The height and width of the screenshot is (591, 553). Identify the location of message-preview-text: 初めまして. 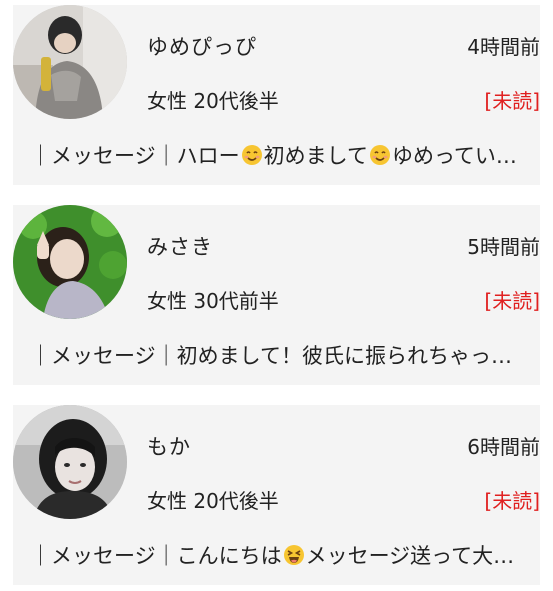
(315, 156).